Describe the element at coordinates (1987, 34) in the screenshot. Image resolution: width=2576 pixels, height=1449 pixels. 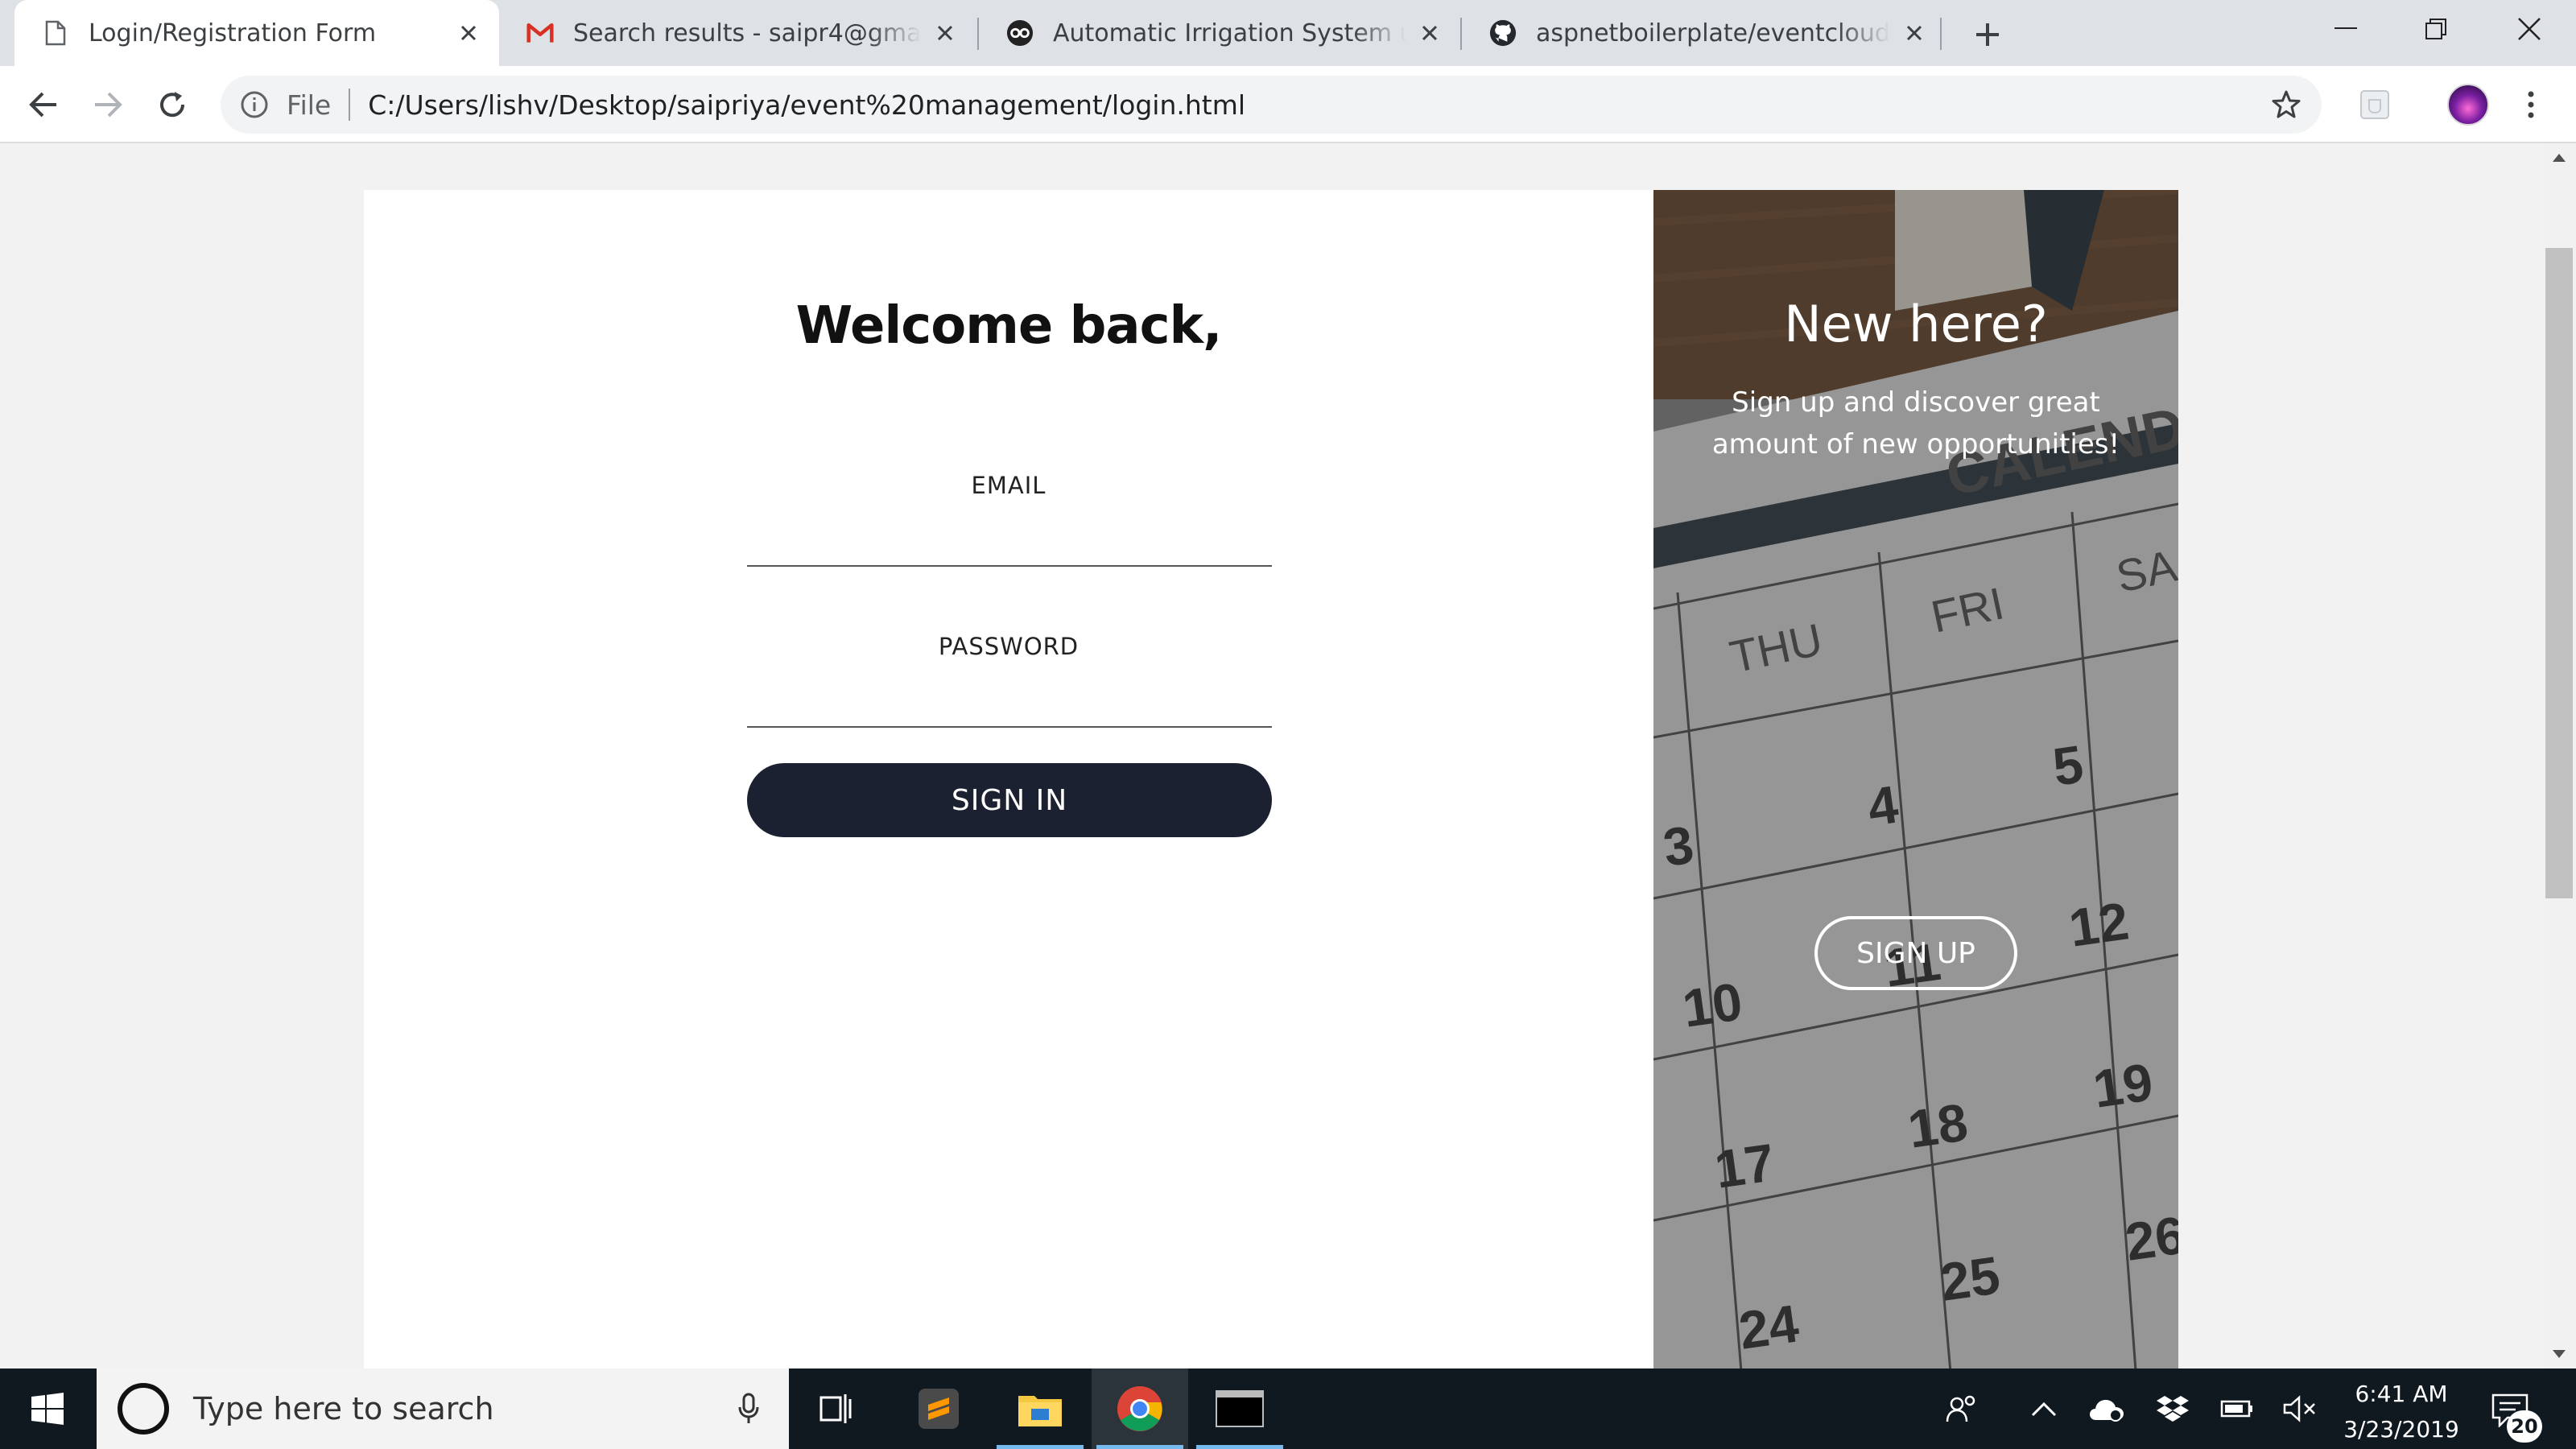
I see `new-tab-plus-icon` at that location.